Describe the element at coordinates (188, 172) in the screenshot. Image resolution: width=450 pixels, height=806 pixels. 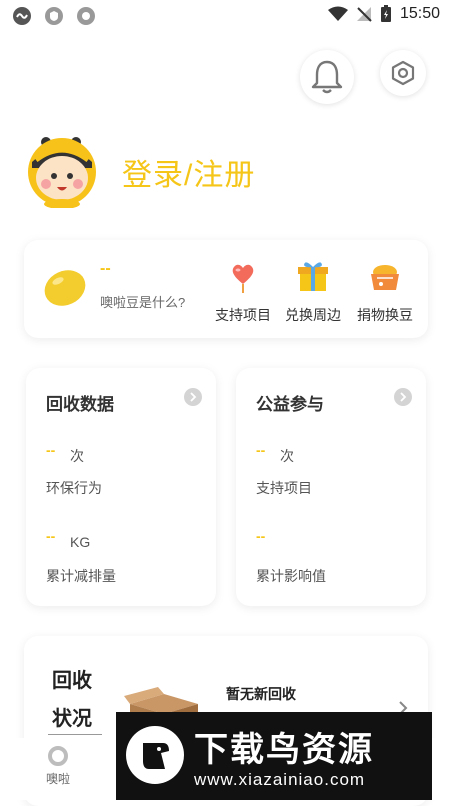
I see `login-register-link: 登录/注册` at that location.